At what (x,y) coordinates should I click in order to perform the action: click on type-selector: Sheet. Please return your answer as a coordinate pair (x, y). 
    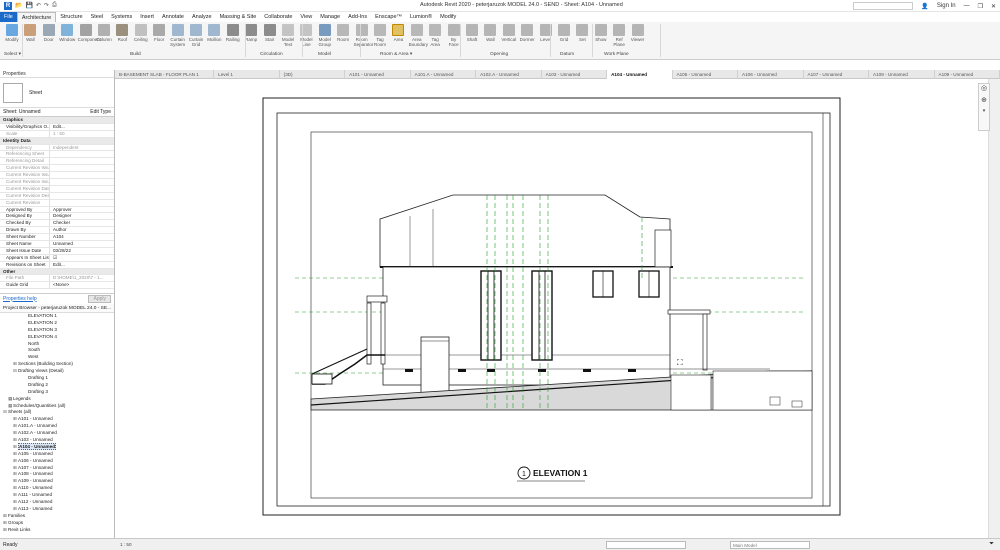
    Looking at the image, I should click on (57, 93).